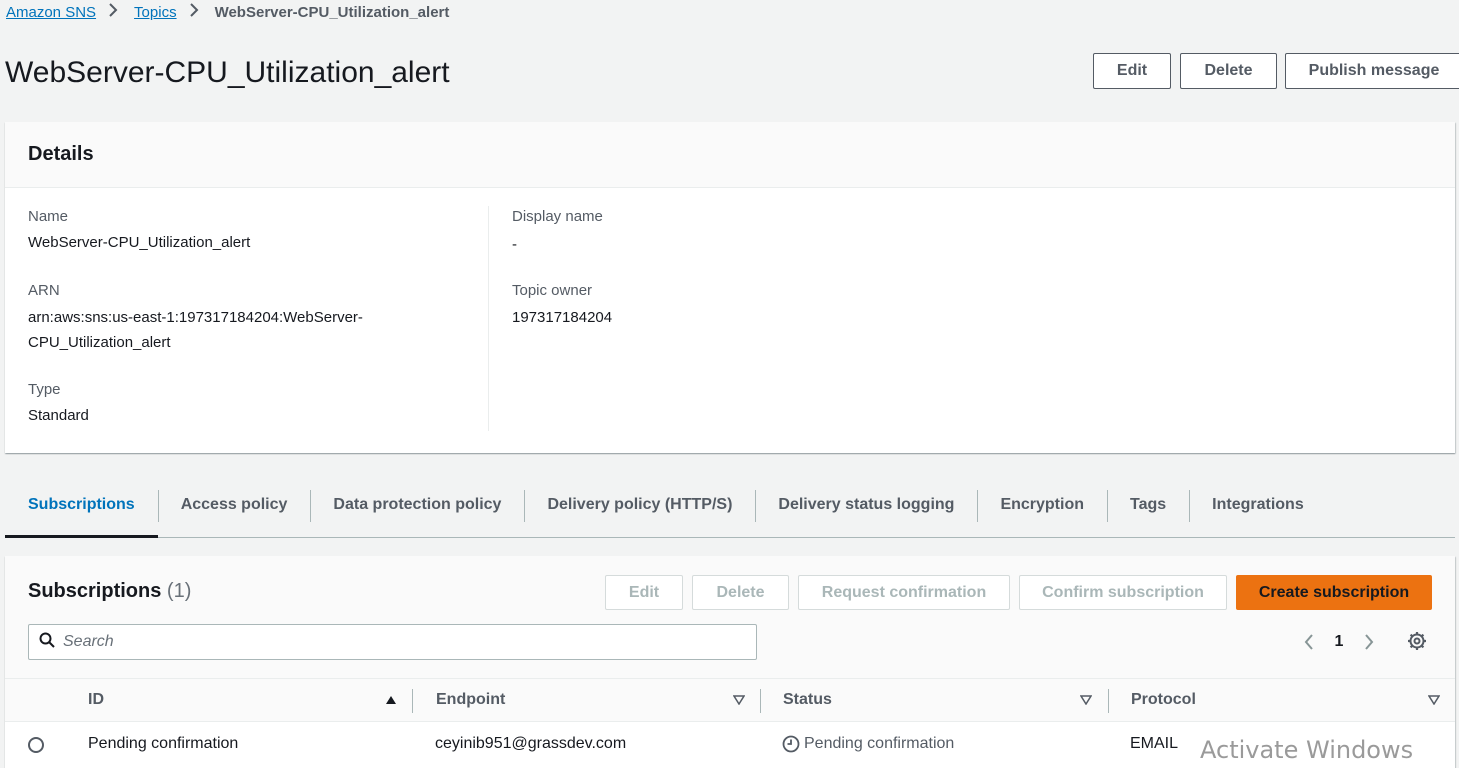  I want to click on edit-subscription-button: Edit, so click(644, 592).